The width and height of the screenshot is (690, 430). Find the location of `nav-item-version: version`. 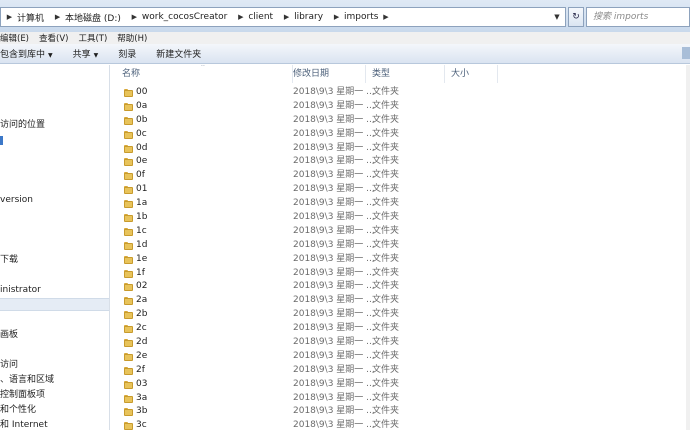

nav-item-version: version is located at coordinates (54, 200).